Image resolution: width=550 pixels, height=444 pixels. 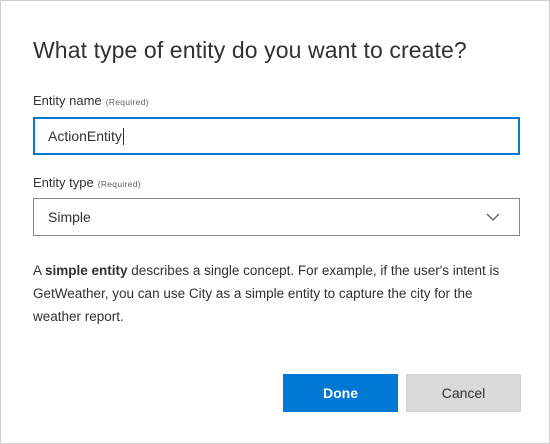 I want to click on text-caret, so click(x=123, y=136).